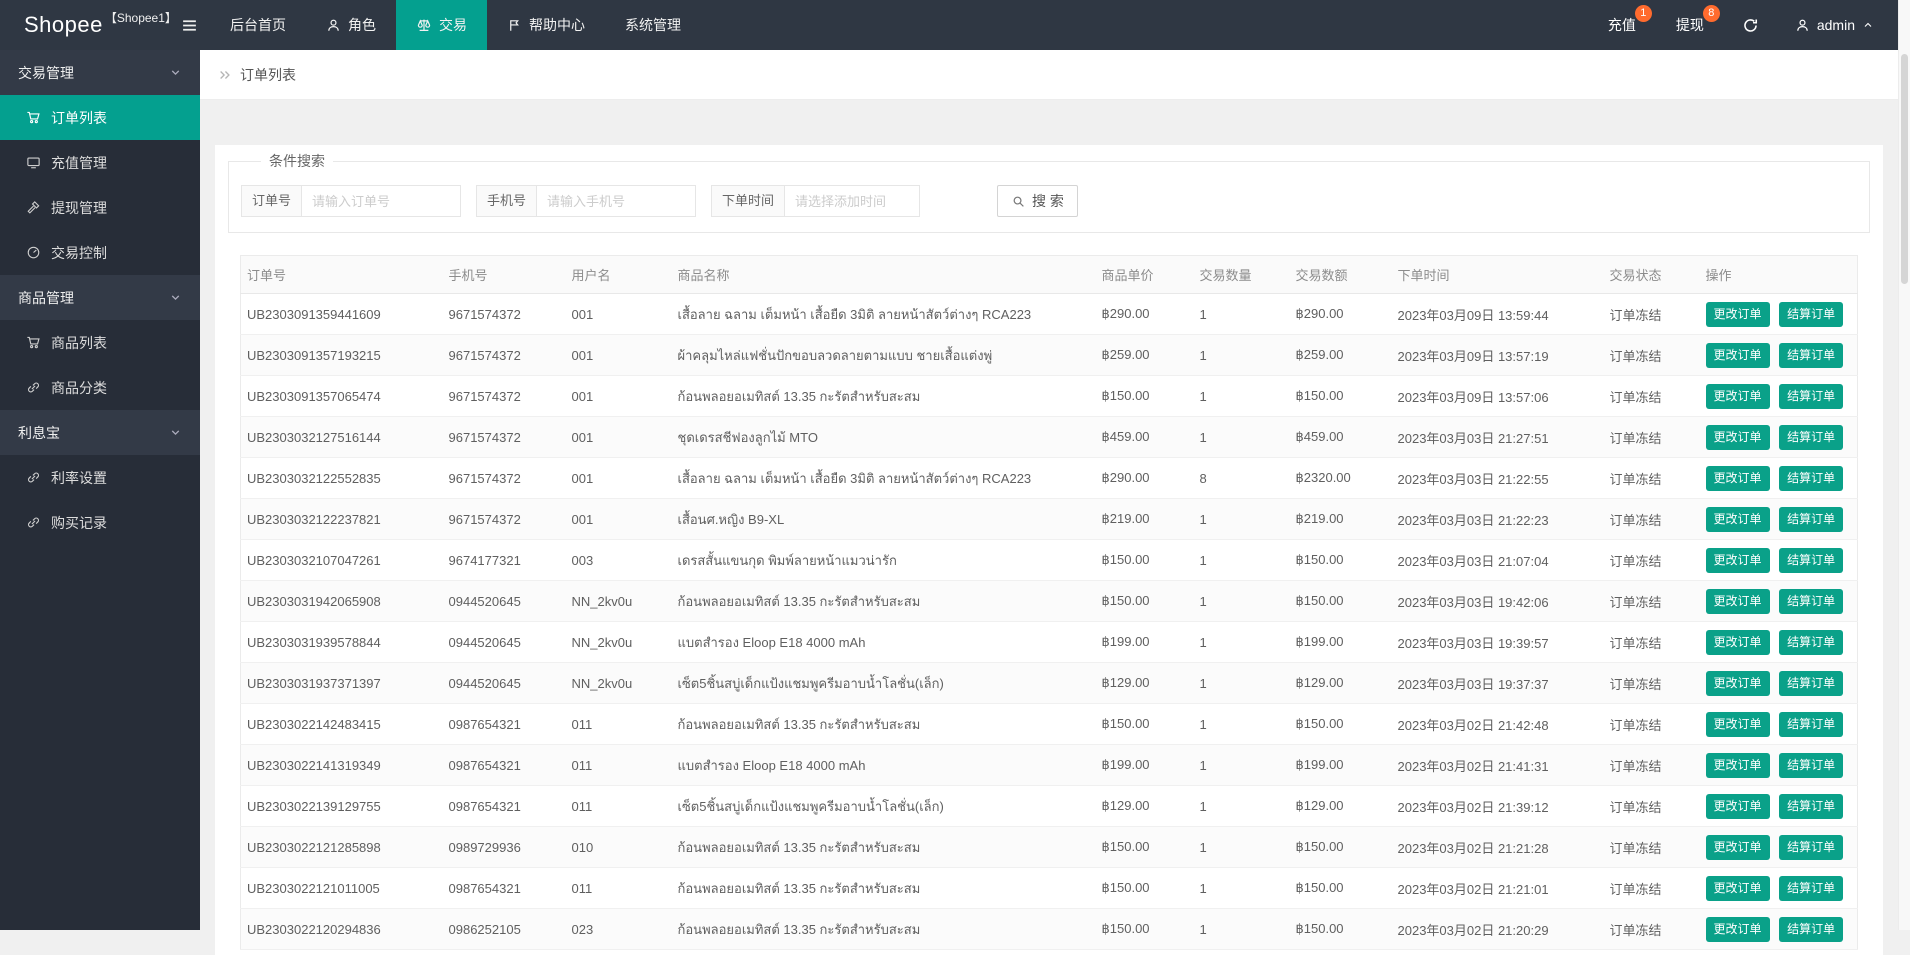 The image size is (1910, 955). What do you see at coordinates (618, 642) in the screenshot?
I see `cell-username: NN_2kv0u` at bounding box center [618, 642].